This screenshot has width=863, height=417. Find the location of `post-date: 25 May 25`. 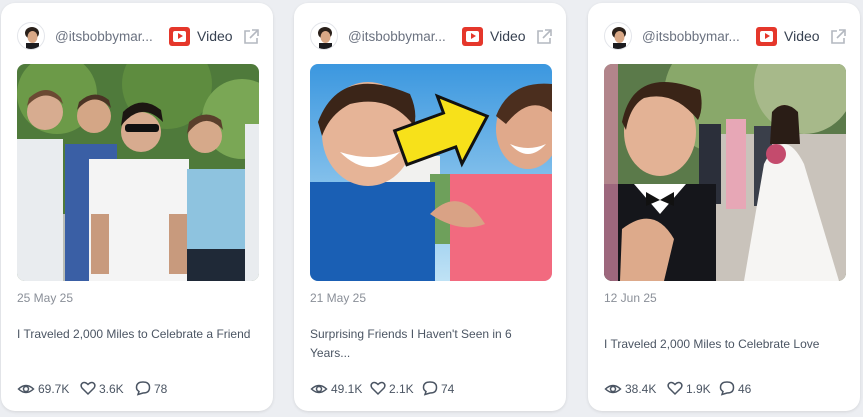

post-date: 25 May 25 is located at coordinates (45, 298).